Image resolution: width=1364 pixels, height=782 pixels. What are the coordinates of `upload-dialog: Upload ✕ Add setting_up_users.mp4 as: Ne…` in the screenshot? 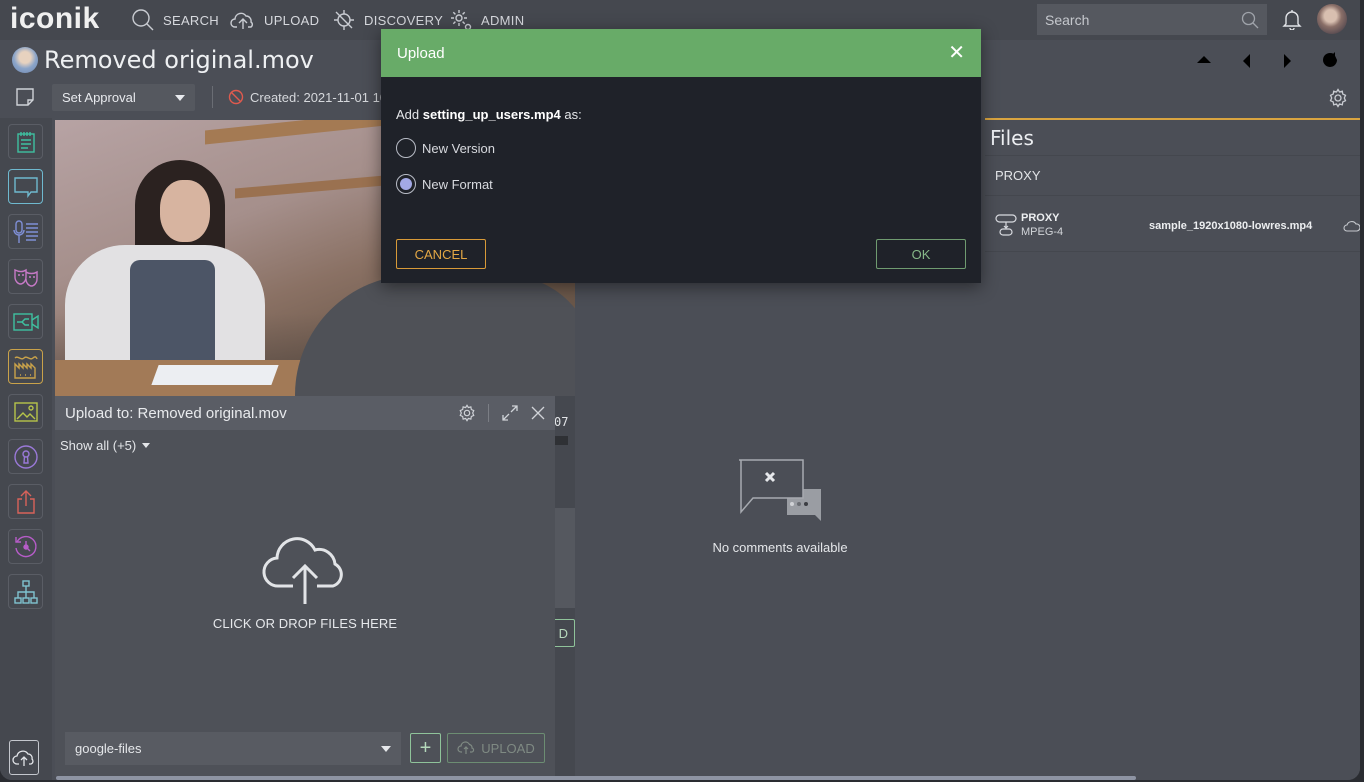 It's located at (681, 156).